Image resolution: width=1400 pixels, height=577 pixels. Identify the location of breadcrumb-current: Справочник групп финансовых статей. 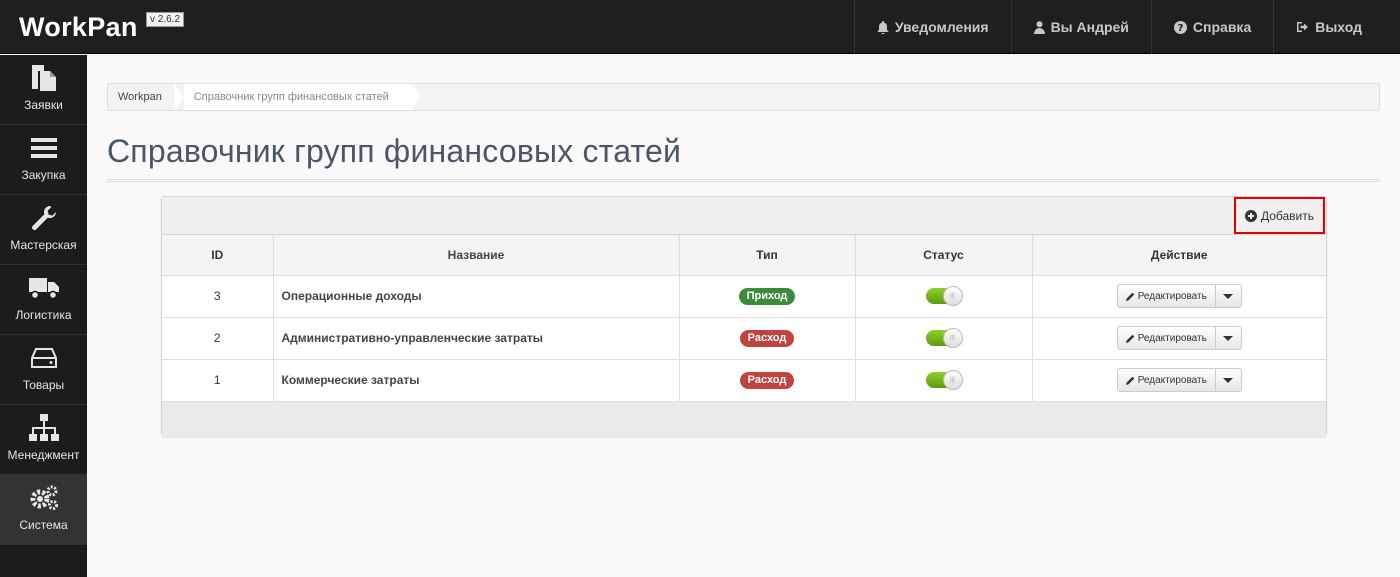
(302, 97).